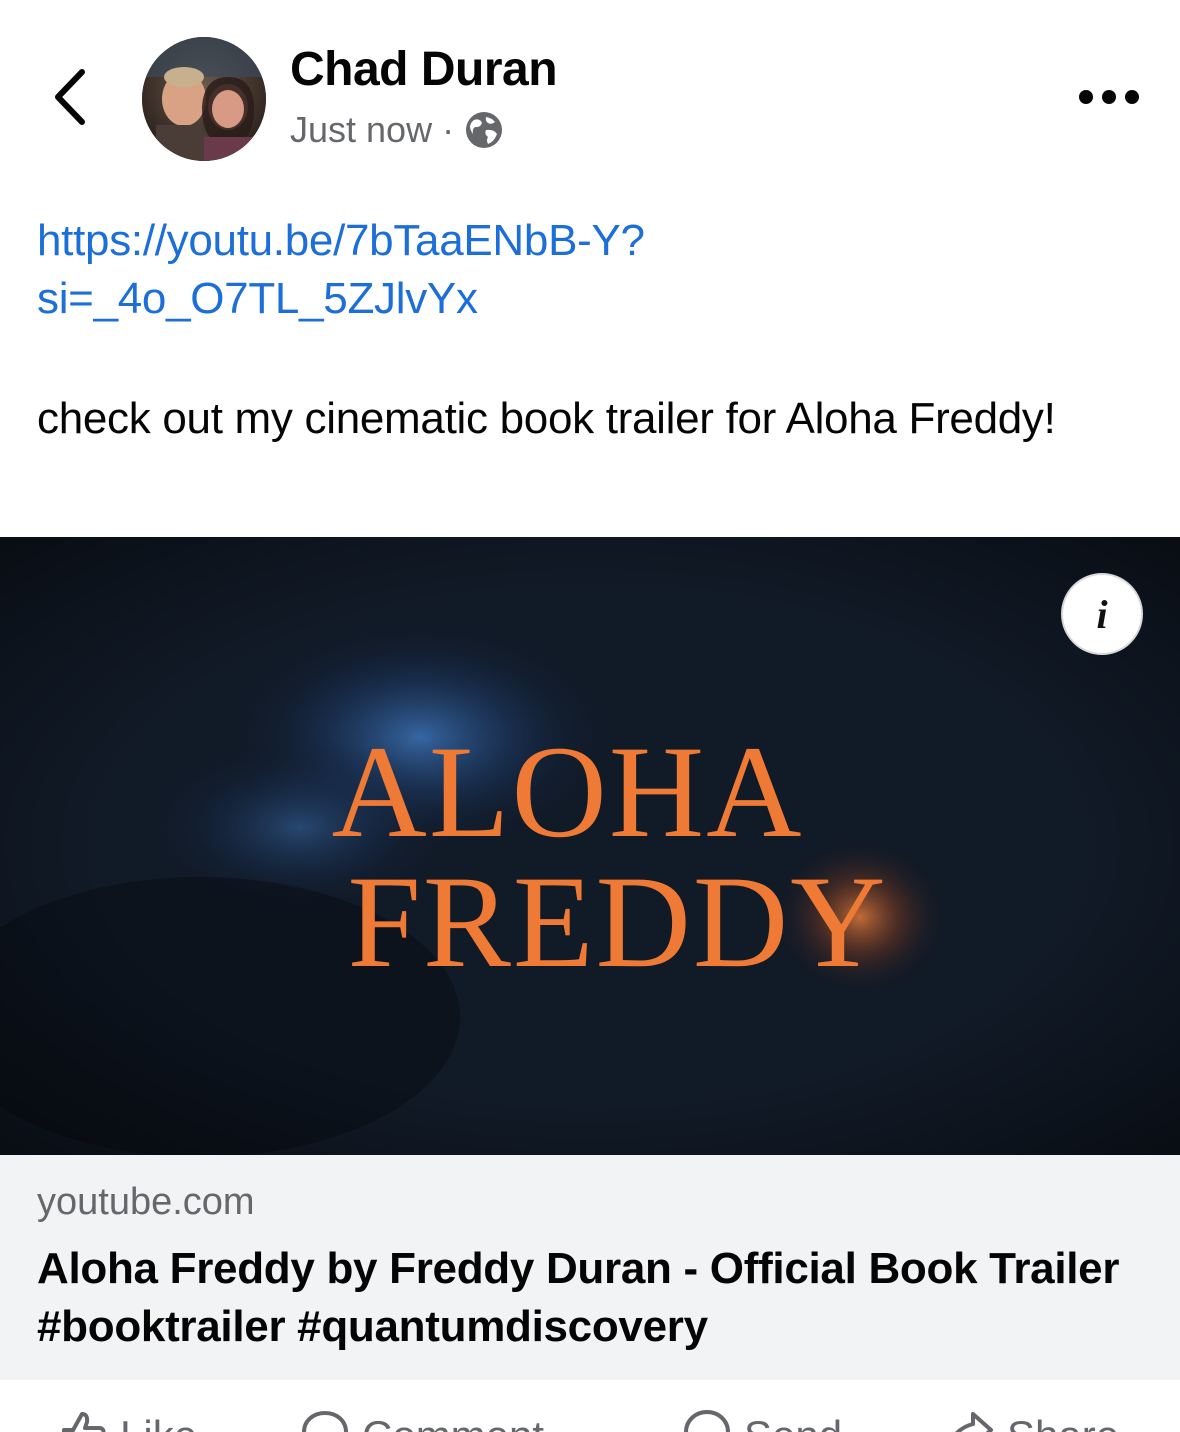 Image resolution: width=1180 pixels, height=1432 pixels. I want to click on like-button: Like, so click(127, 1420).